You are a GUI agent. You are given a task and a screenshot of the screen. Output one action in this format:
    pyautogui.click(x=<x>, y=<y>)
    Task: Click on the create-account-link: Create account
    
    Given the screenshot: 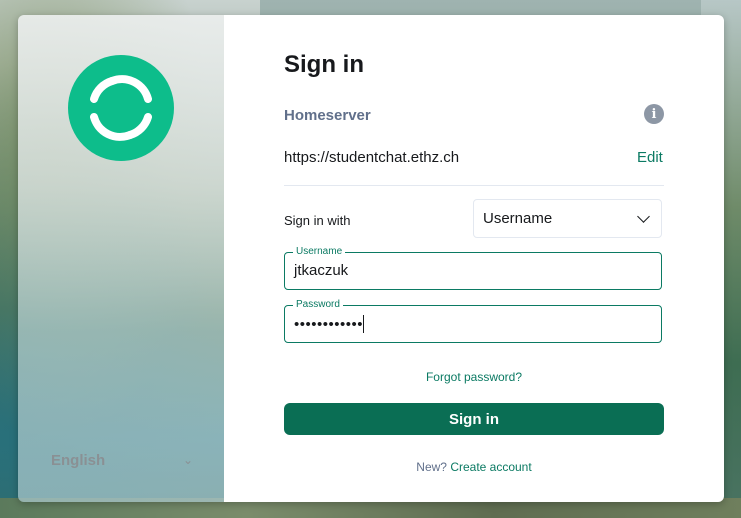 What is the action you would take?
    pyautogui.click(x=490, y=467)
    